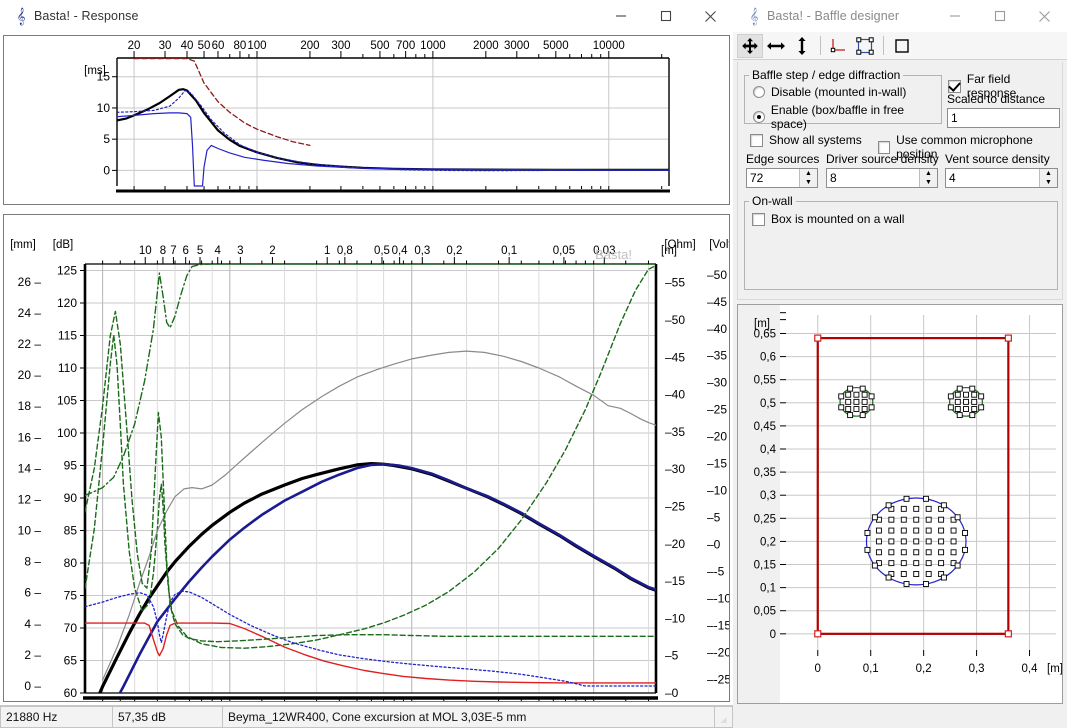 Image resolution: width=1067 pixels, height=728 pixels. What do you see at coordinates (750, 45) in the screenshot?
I see `move-cross-icon` at bounding box center [750, 45].